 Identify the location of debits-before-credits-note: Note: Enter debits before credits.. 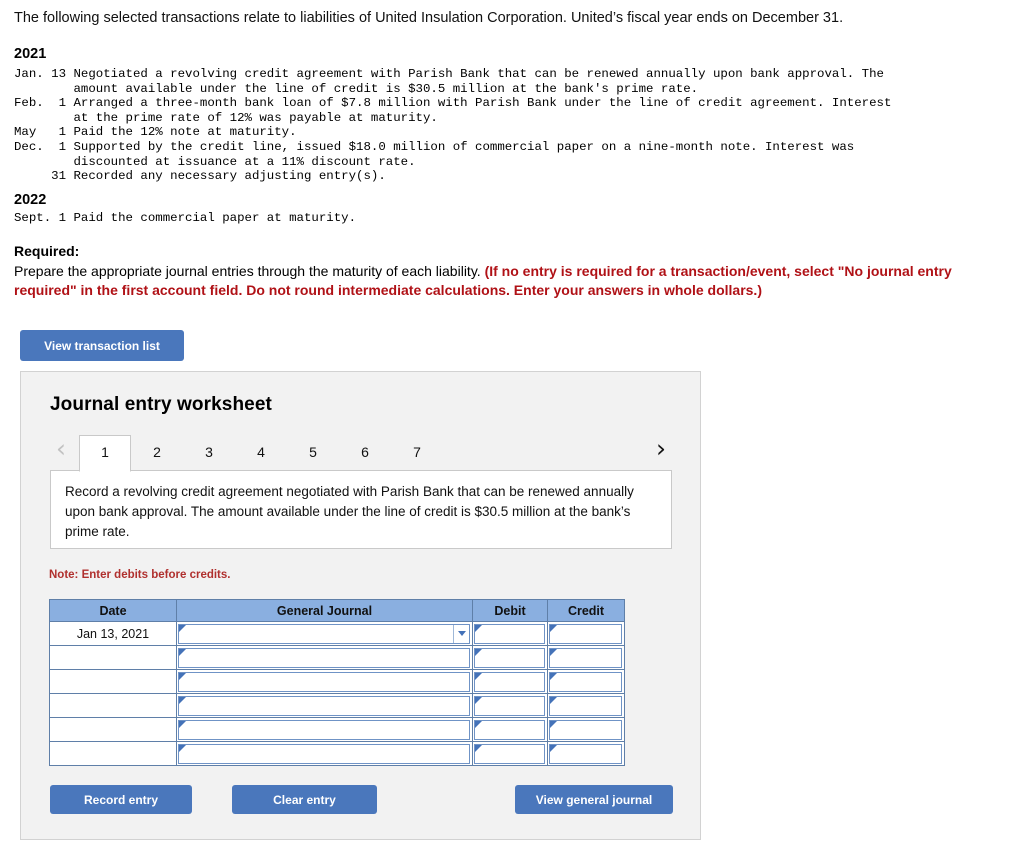
(140, 575).